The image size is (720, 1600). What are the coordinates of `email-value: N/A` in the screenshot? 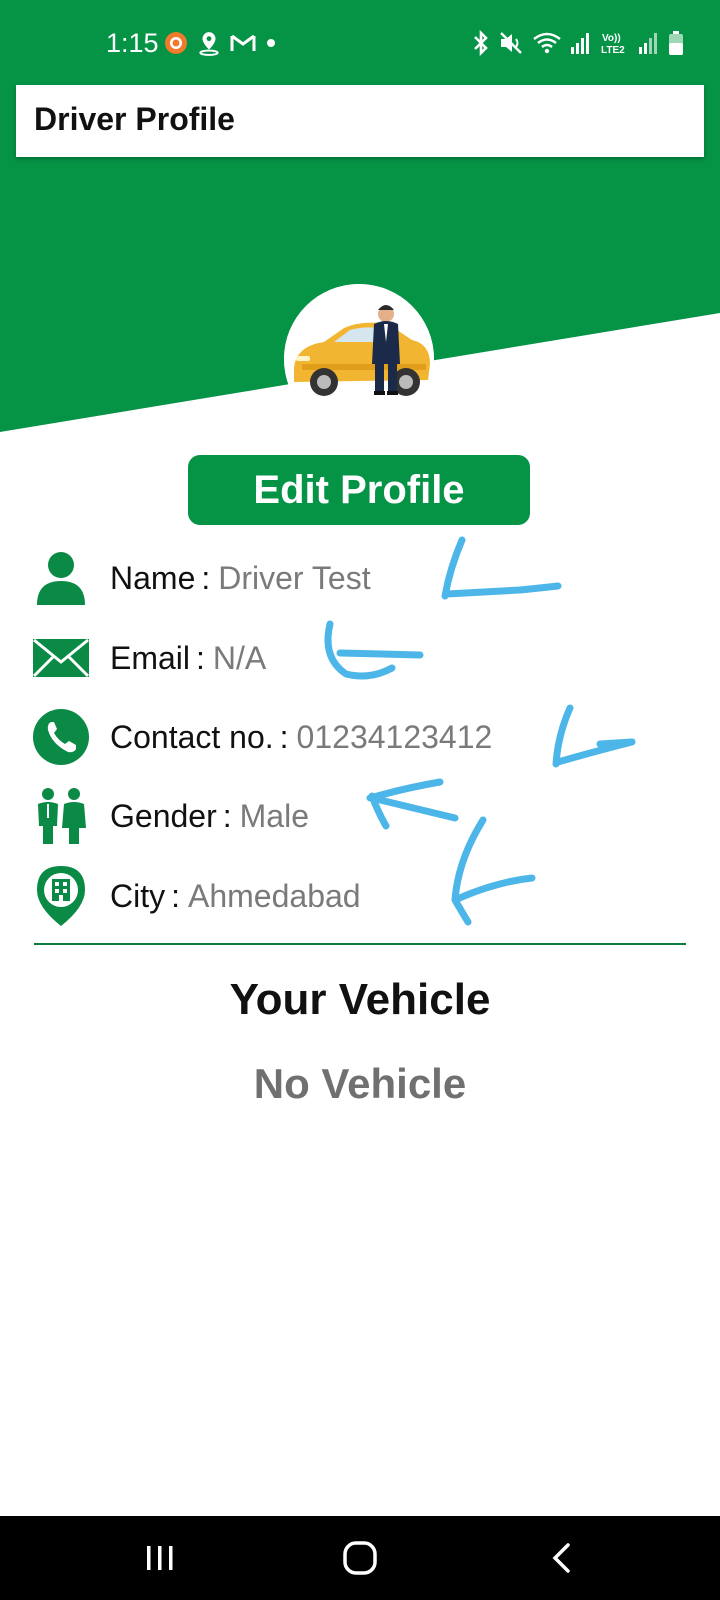 It's located at (239, 657).